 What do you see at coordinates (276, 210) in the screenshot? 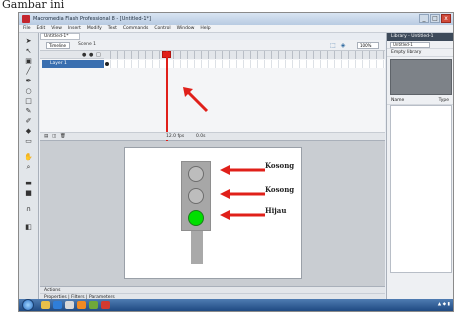
I see `label-hijau: Hijau` at bounding box center [276, 210].